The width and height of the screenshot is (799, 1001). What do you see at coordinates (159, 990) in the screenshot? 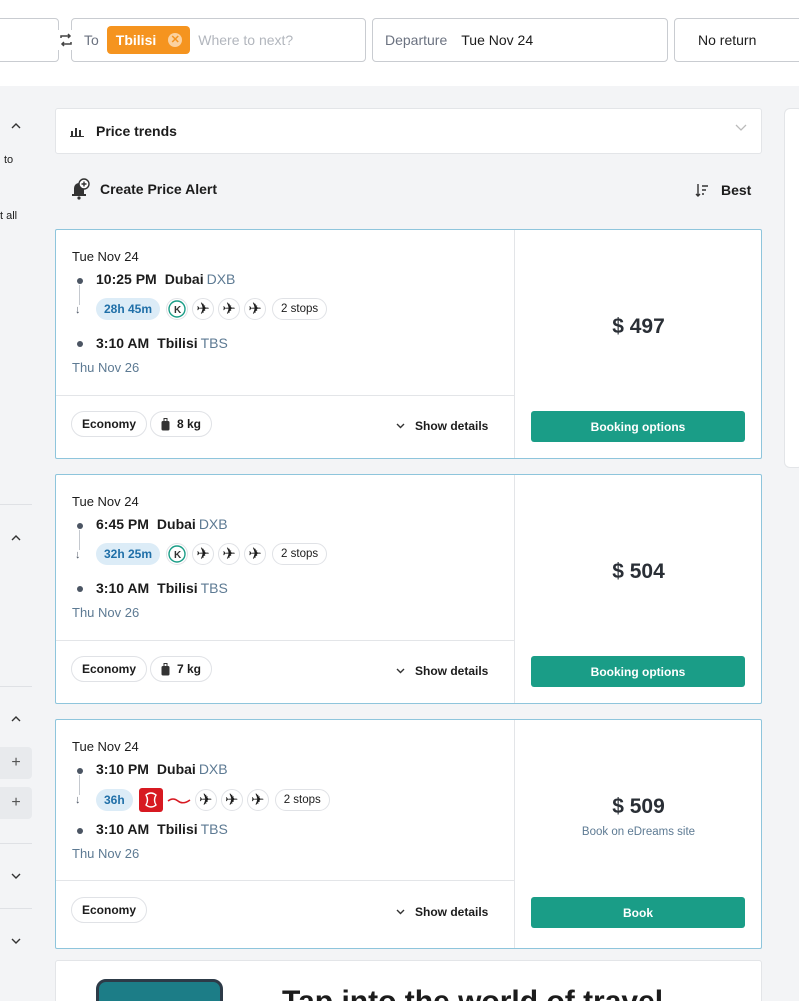
I see `phone-illustration` at bounding box center [159, 990].